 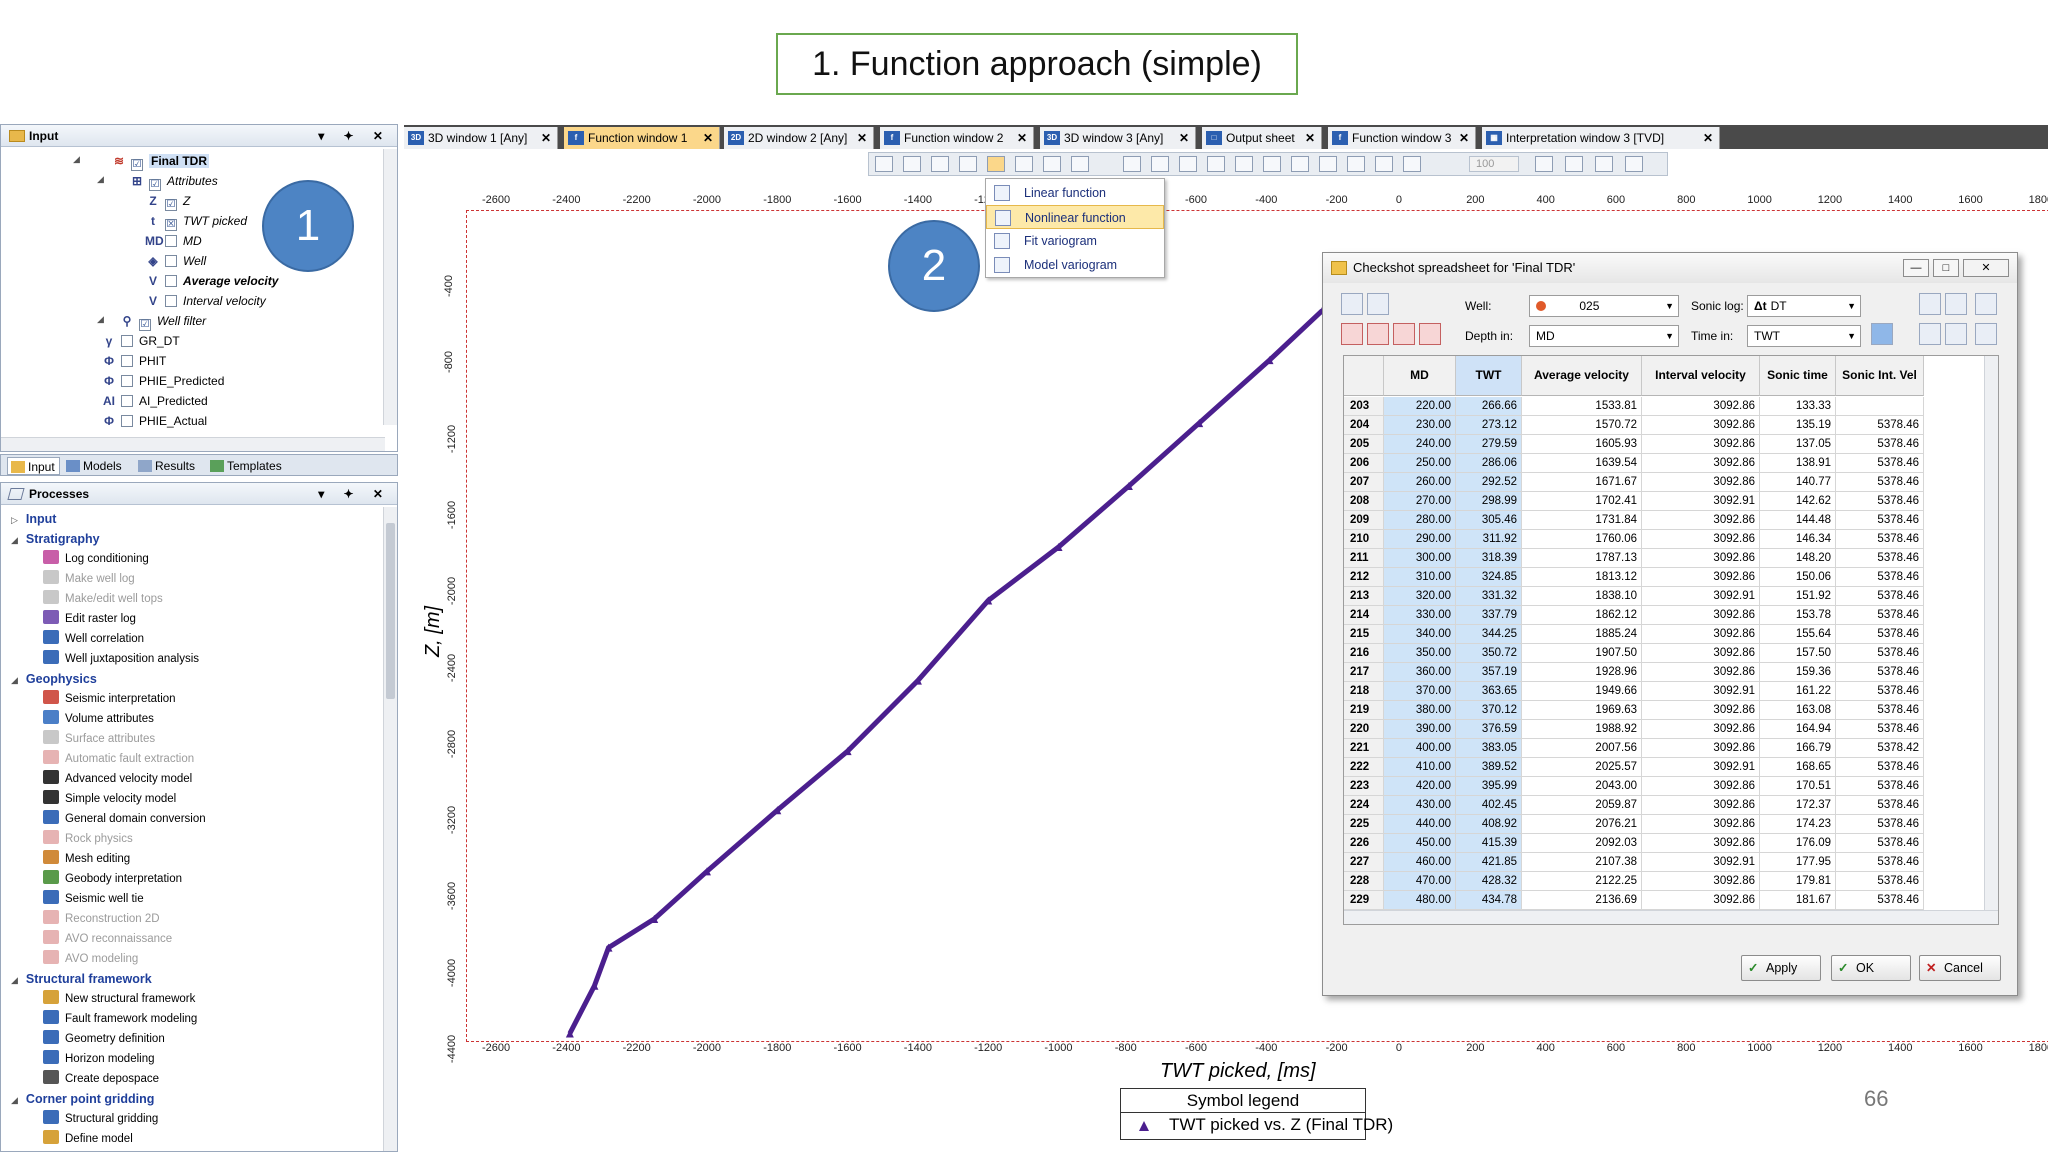 What do you see at coordinates (165, 466) in the screenshot?
I see `panel-tab-results: Results` at bounding box center [165, 466].